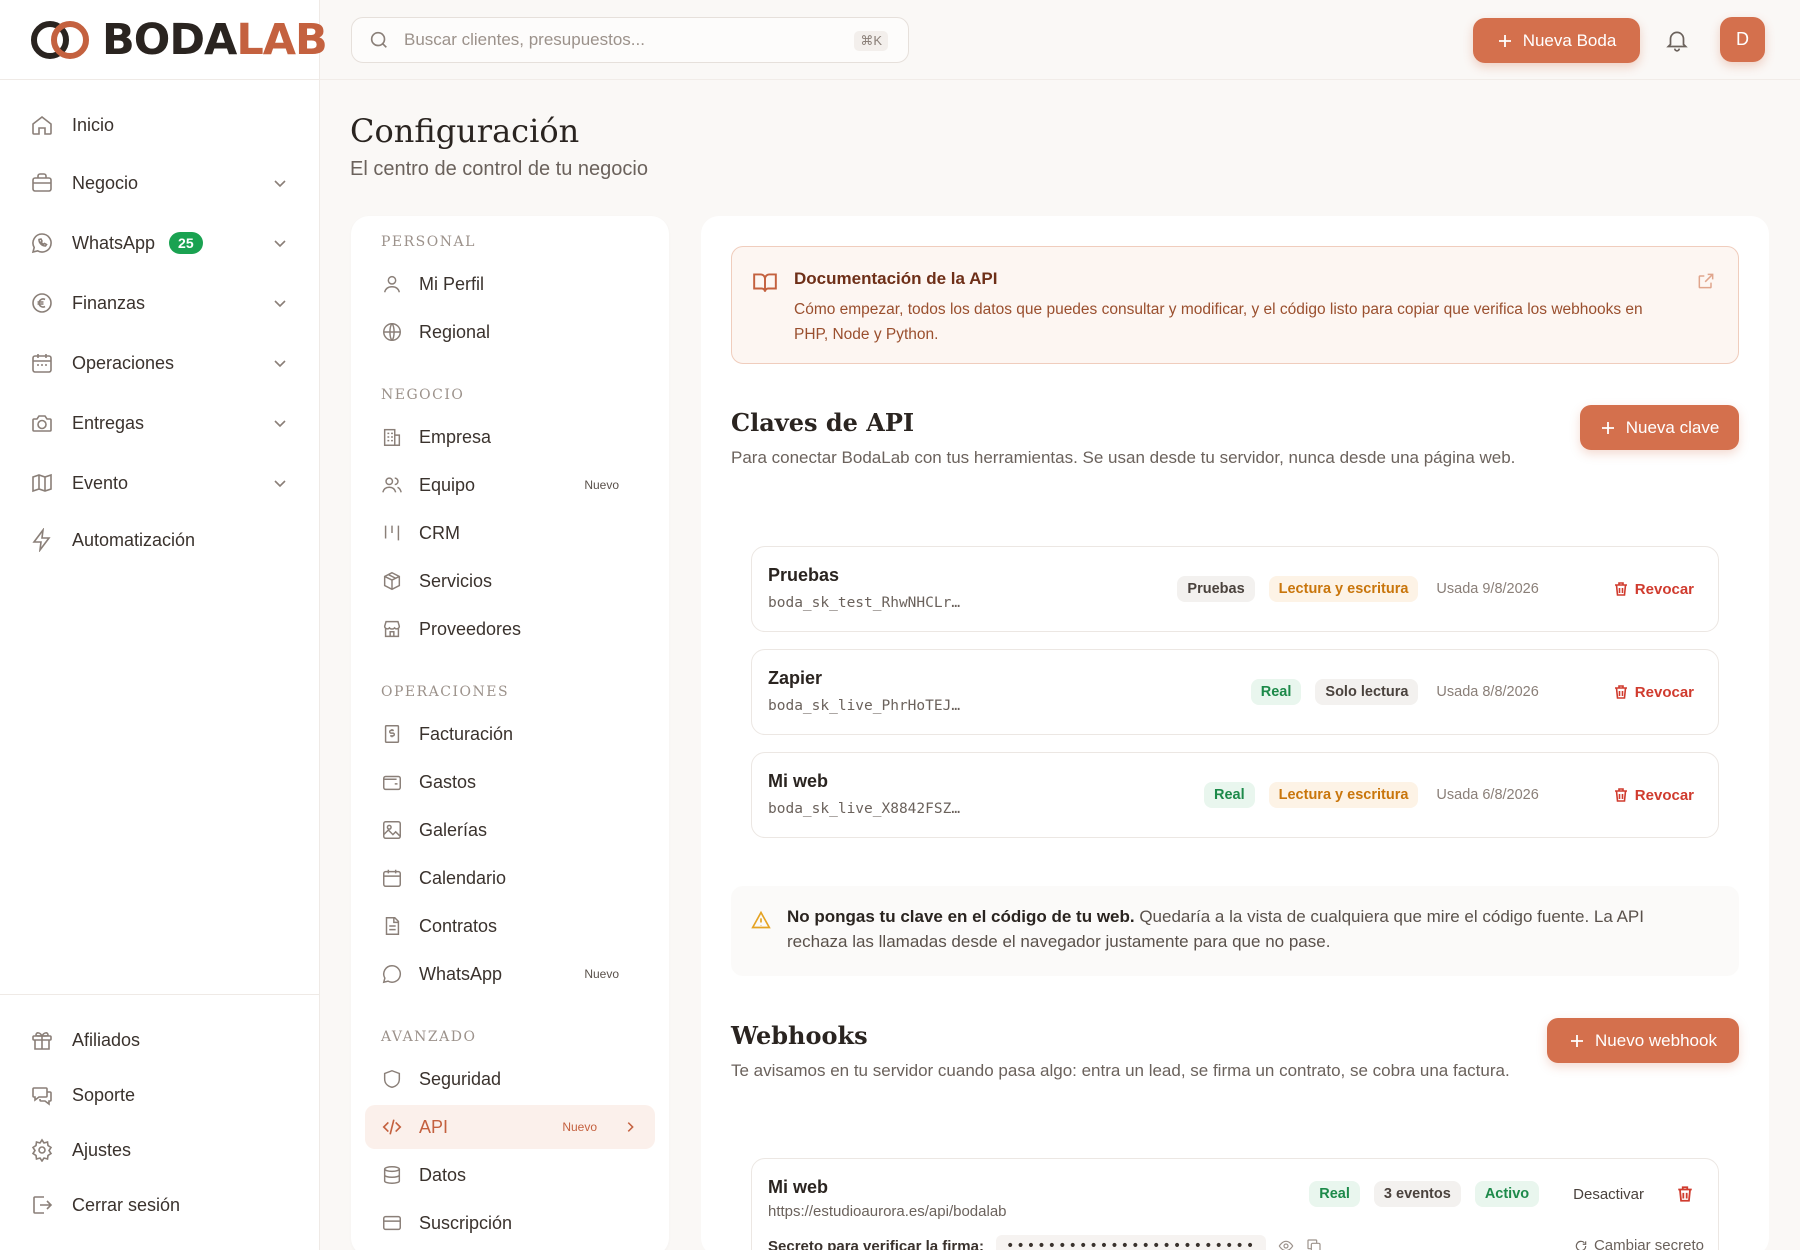 The height and width of the screenshot is (1250, 1800). I want to click on team-icon, so click(392, 485).